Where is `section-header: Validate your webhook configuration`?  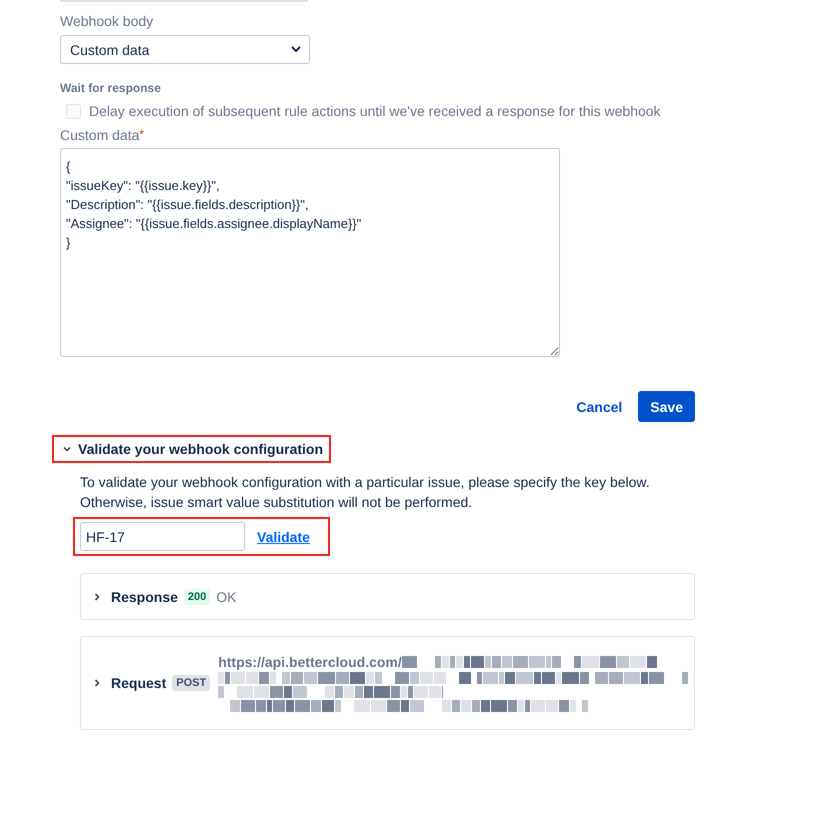 section-header: Validate your webhook configuration is located at coordinates (192, 449).